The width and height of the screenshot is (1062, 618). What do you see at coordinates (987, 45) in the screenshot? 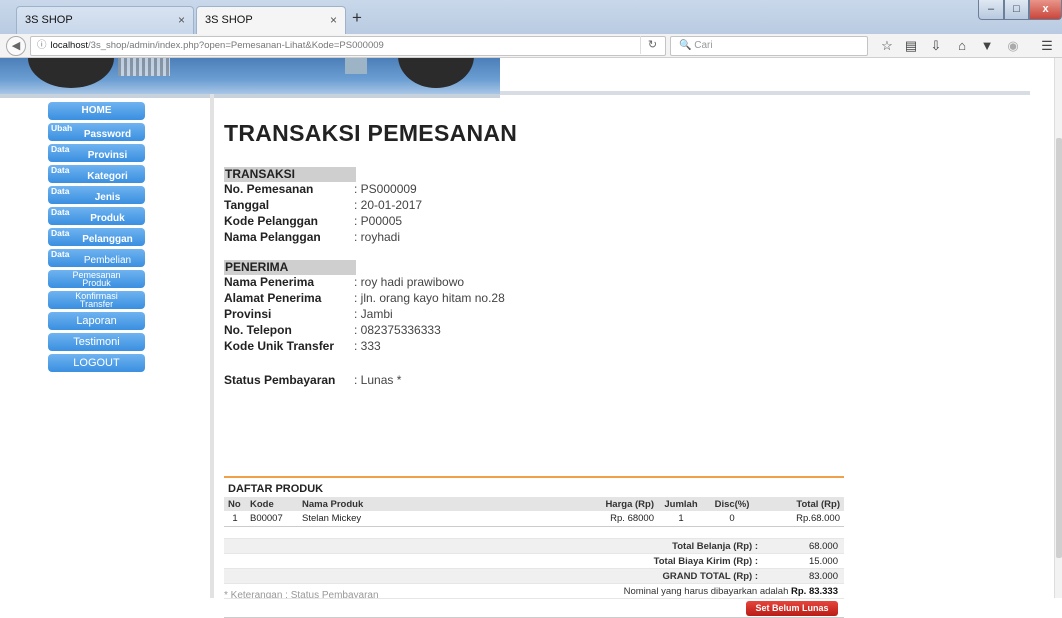
I see `pocket-icon: ▼` at bounding box center [987, 45].